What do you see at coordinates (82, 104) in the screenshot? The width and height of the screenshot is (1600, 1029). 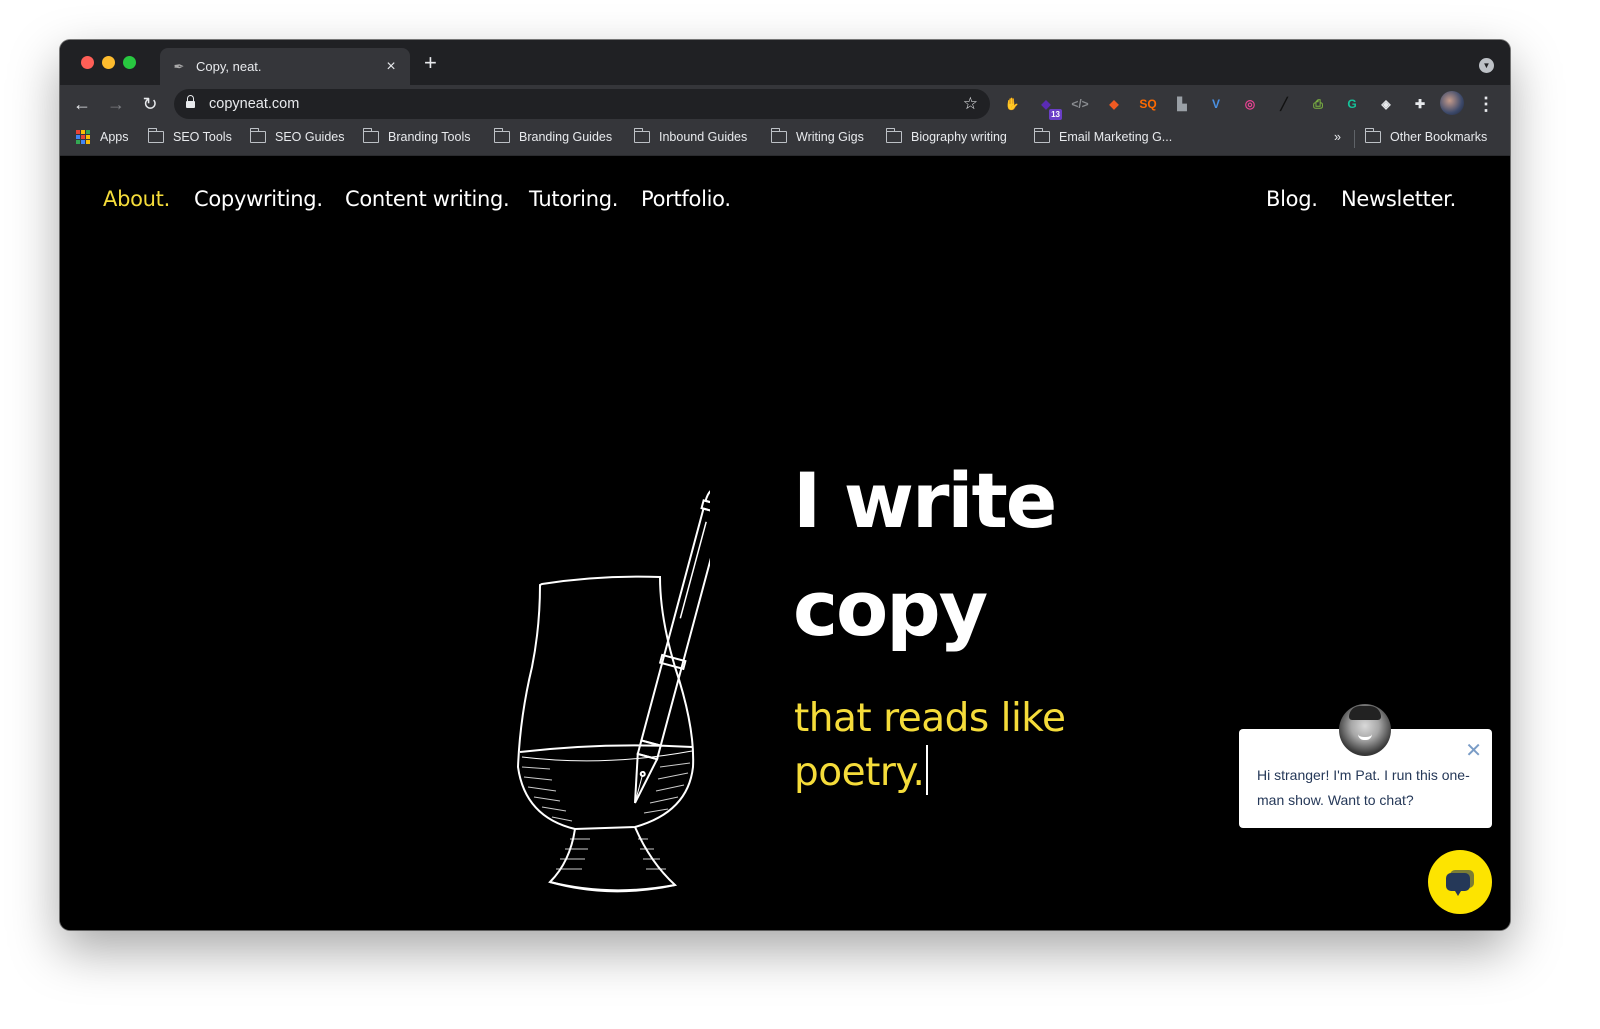 I see `back-button: ←` at bounding box center [82, 104].